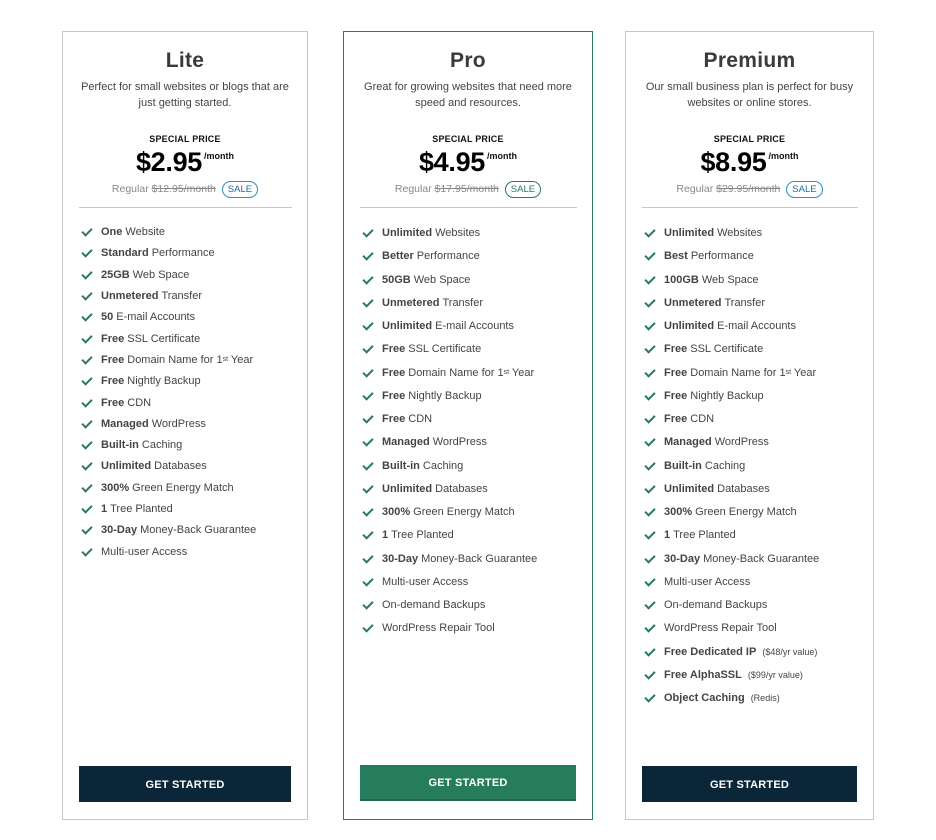  I want to click on get-started-button-lite: GET STARTED, so click(185, 784).